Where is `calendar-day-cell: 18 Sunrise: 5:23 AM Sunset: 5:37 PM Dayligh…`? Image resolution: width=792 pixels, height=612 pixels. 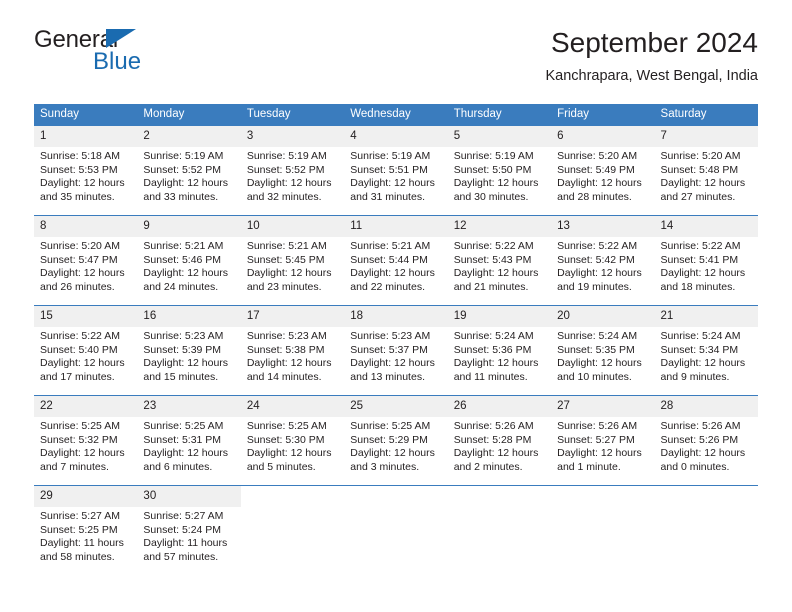
calendar-day-cell: 18 Sunrise: 5:23 AM Sunset: 5:37 PM Dayligh… is located at coordinates (396, 350).